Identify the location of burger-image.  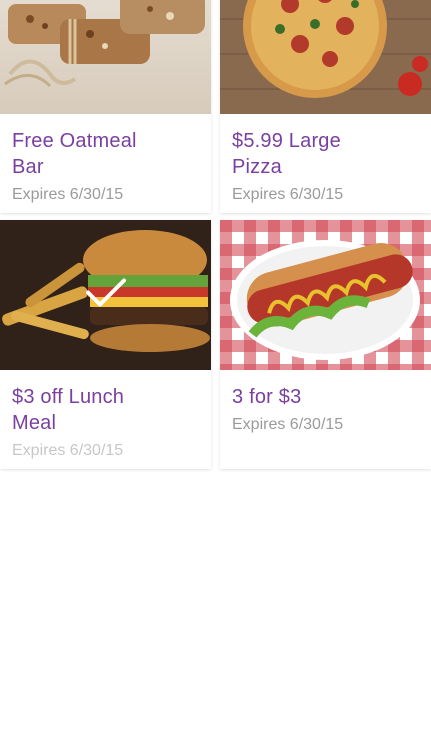
(105, 295).